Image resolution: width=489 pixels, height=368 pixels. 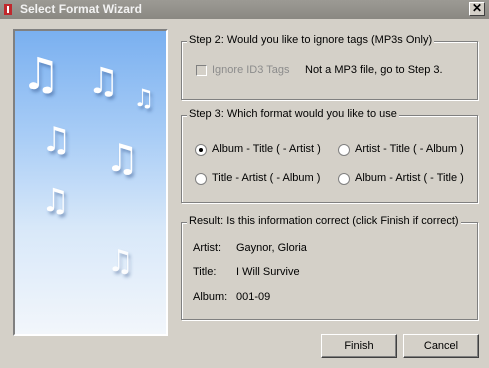 What do you see at coordinates (81, 9) in the screenshot?
I see `window-title: Select Format Wizard` at bounding box center [81, 9].